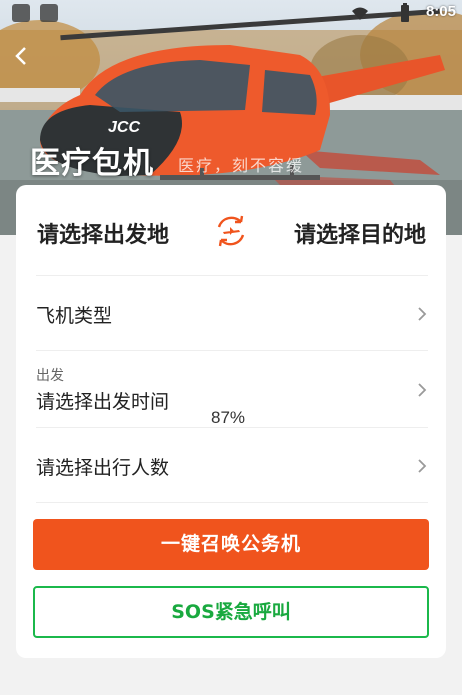  Describe the element at coordinates (405, 12) in the screenshot. I see `battery-icon` at that location.